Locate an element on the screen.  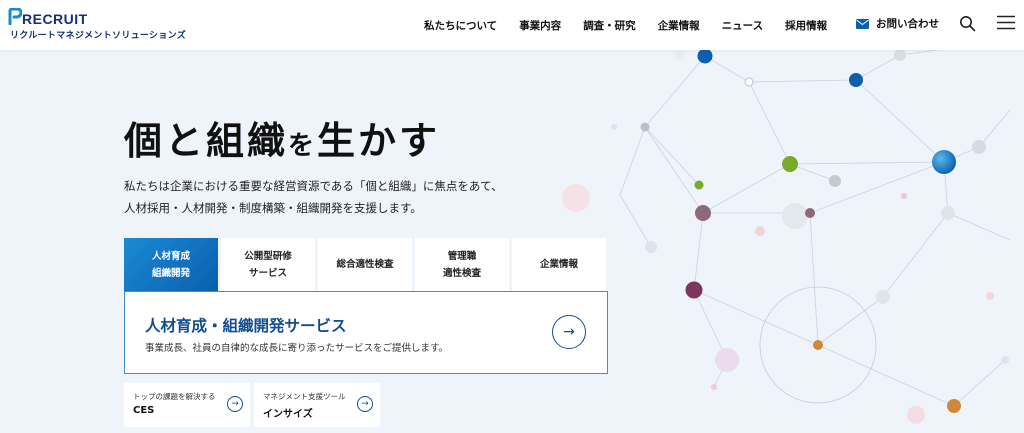
nav-company: 企業情報 is located at coordinates (679, 25).